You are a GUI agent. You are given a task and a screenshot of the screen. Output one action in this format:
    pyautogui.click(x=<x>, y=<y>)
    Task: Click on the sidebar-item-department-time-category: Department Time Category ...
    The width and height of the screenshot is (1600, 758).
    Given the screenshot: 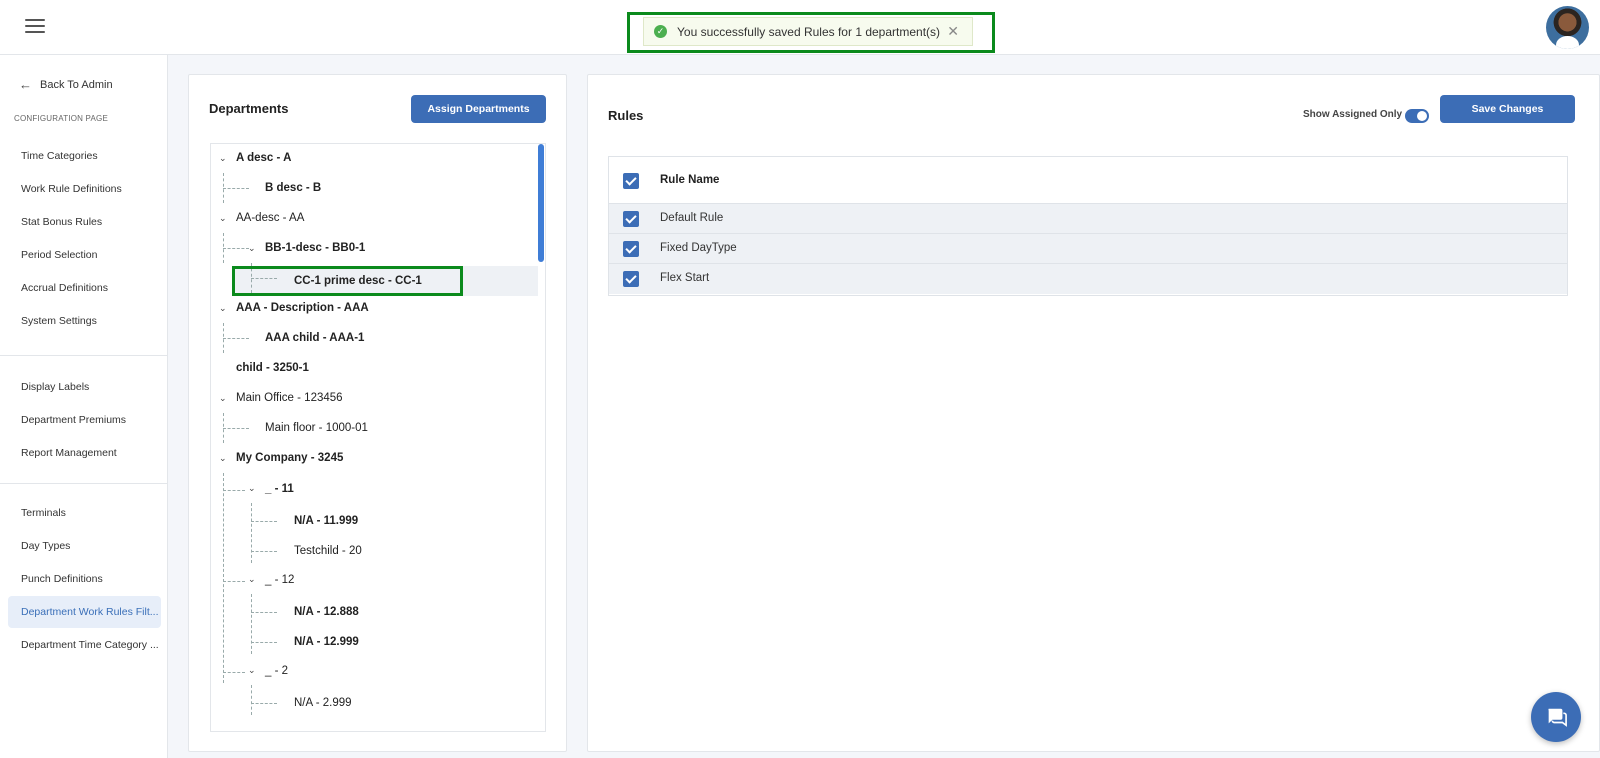 What is the action you would take?
    pyautogui.click(x=84, y=645)
    